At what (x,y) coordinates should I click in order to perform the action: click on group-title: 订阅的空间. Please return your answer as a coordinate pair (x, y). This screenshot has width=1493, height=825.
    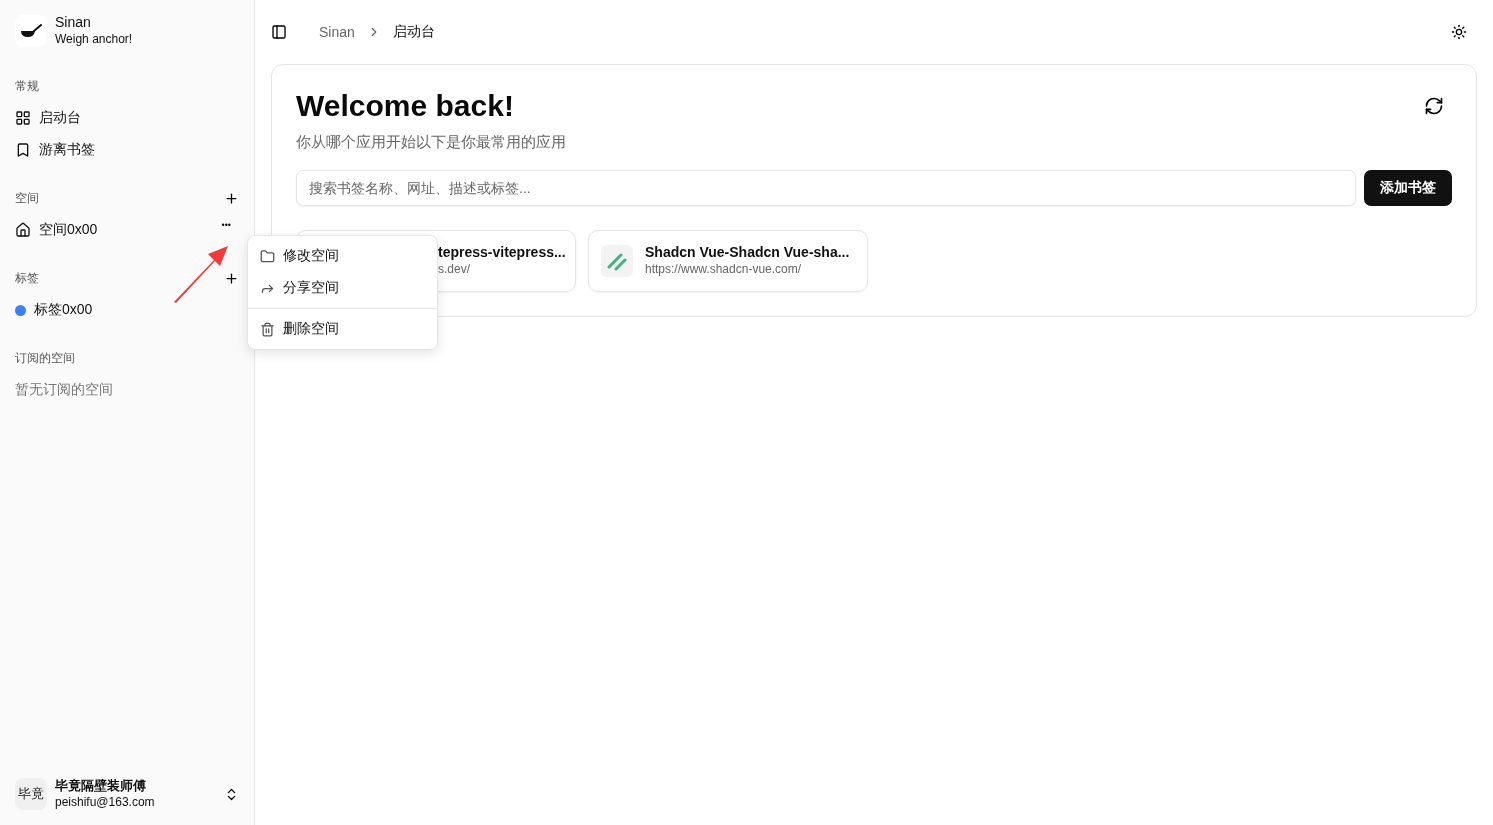
    Looking at the image, I should click on (45, 358).